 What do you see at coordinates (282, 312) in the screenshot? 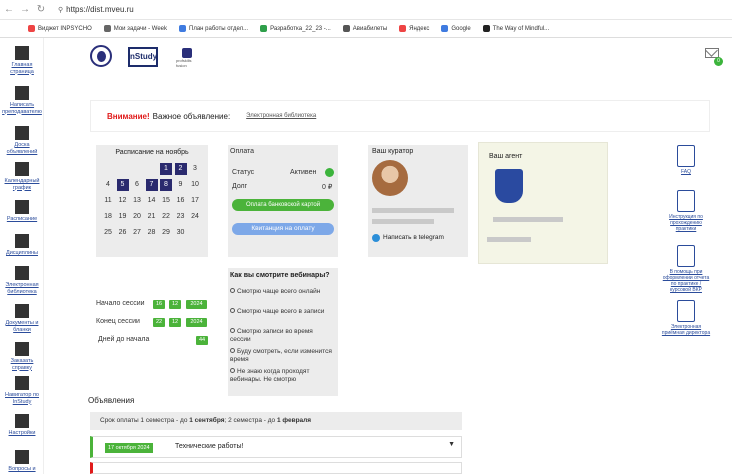
I see `poll-option: Смотрю чаще всего в записи` at bounding box center [282, 312].